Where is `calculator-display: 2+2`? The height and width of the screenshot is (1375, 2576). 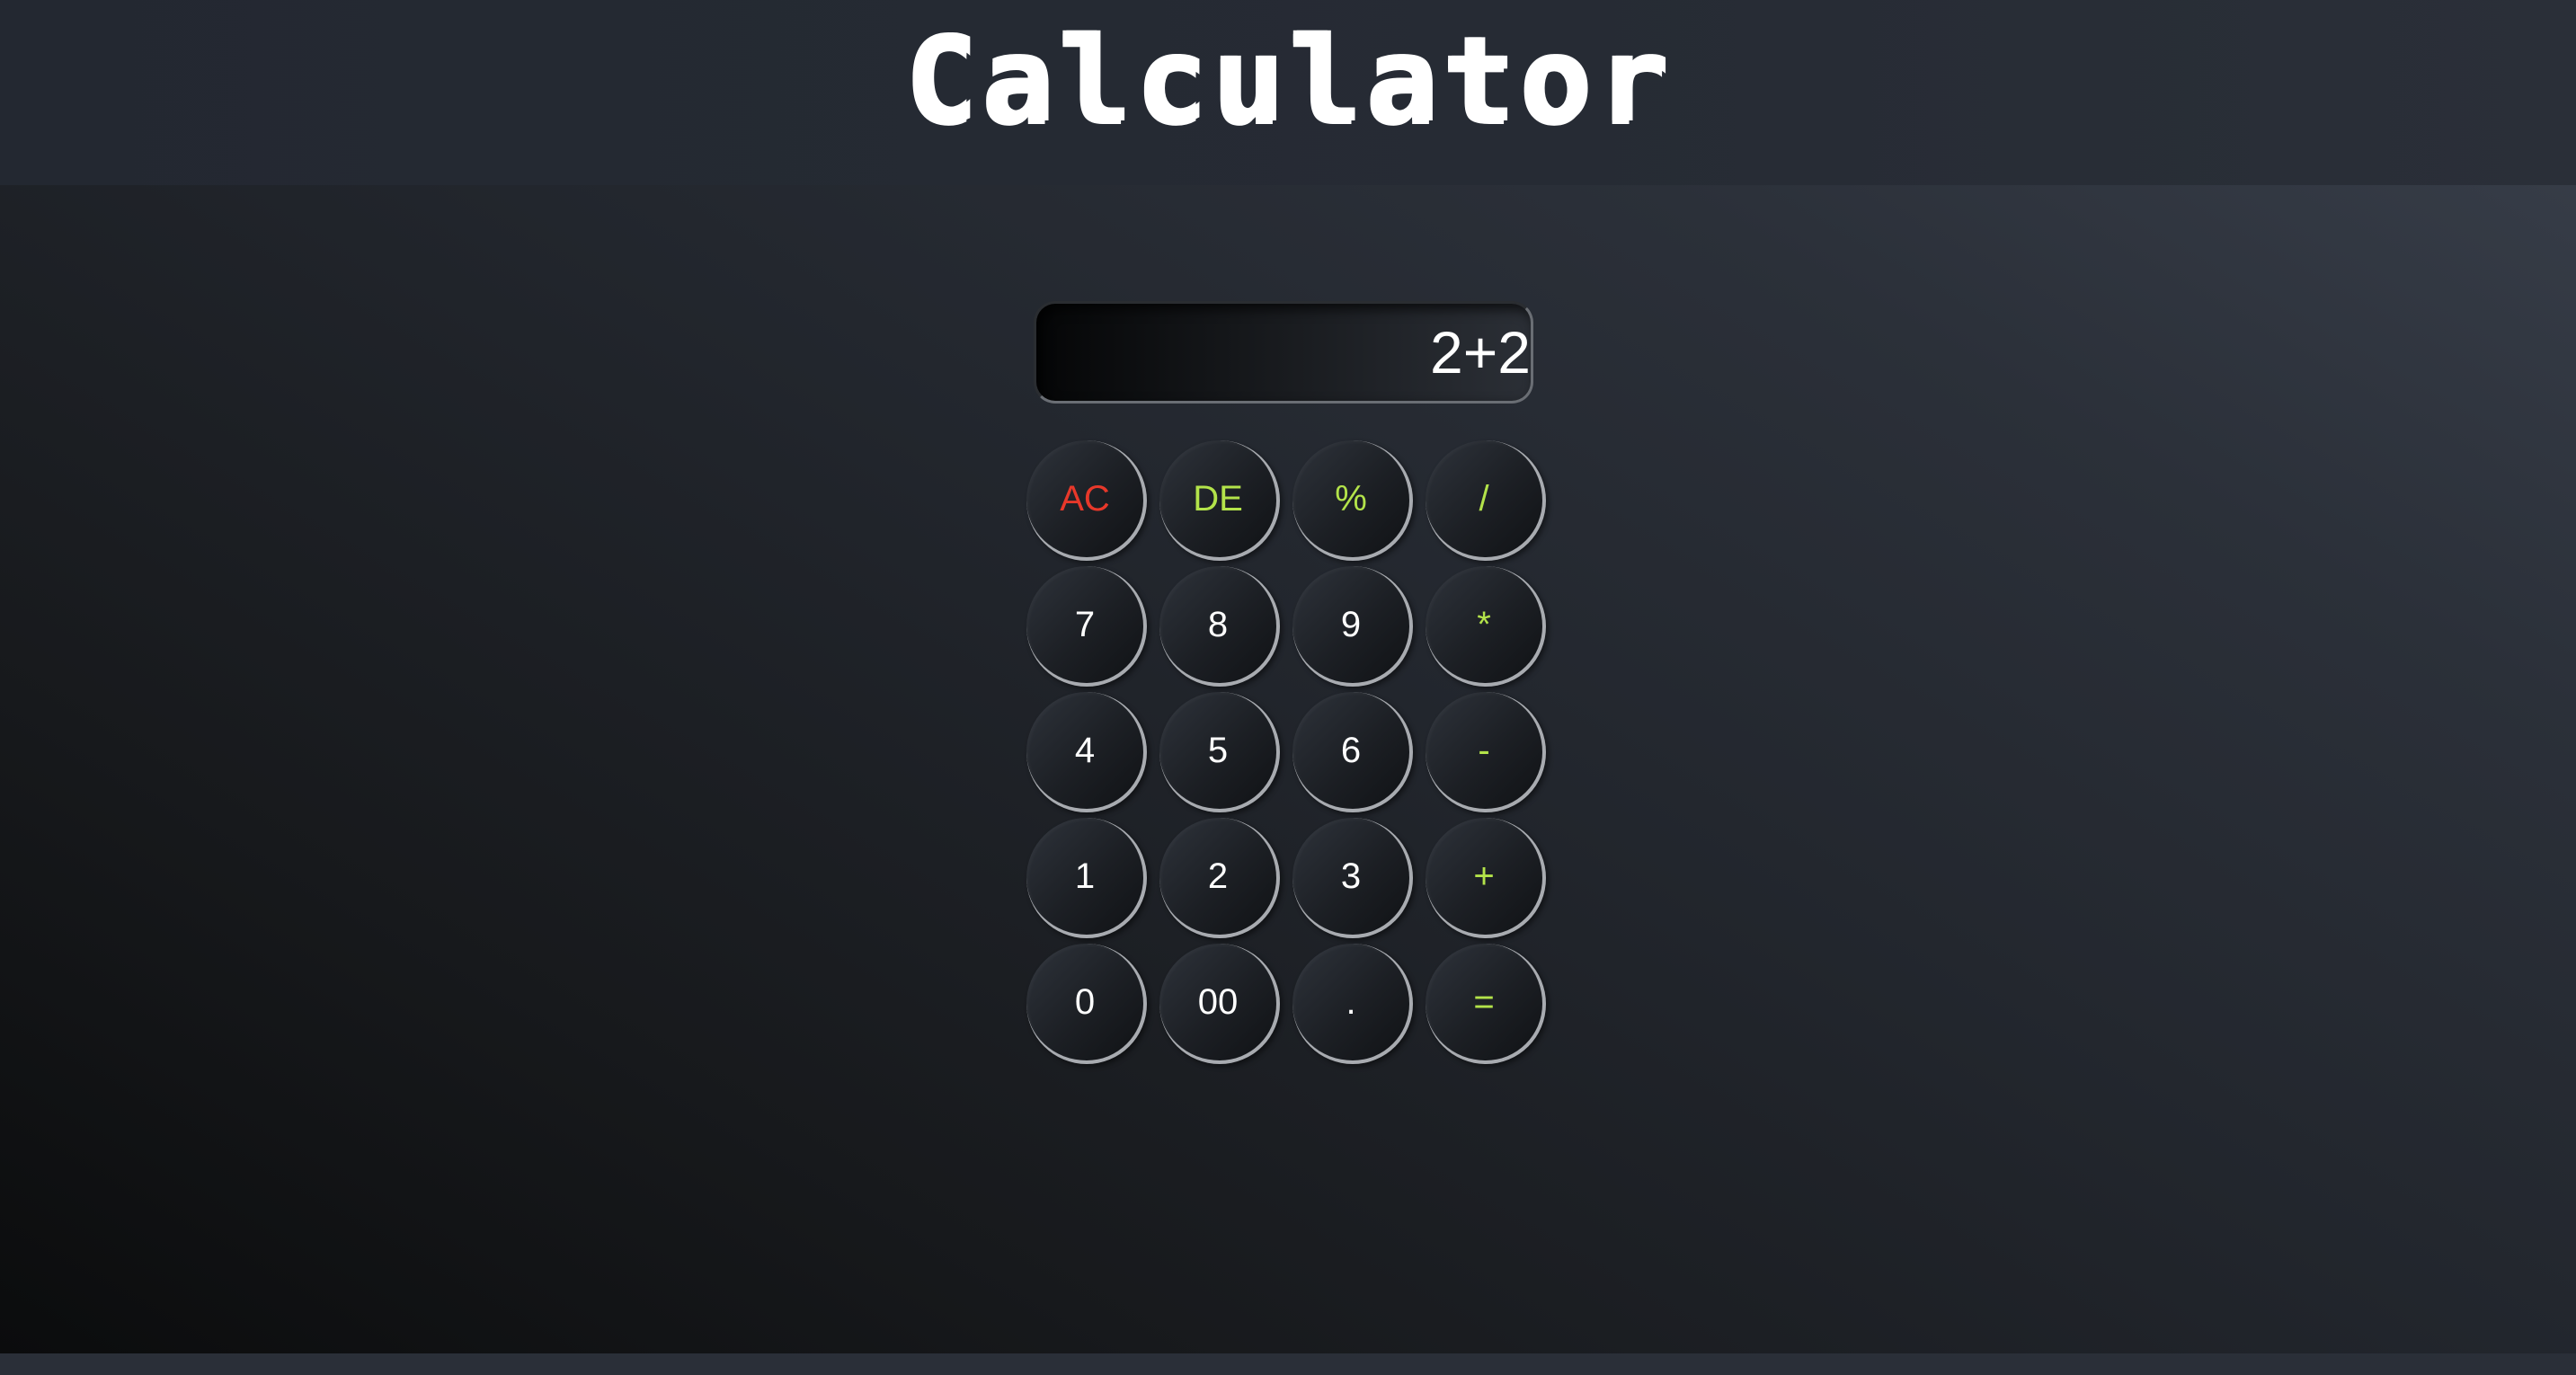 calculator-display: 2+2 is located at coordinates (1283, 352).